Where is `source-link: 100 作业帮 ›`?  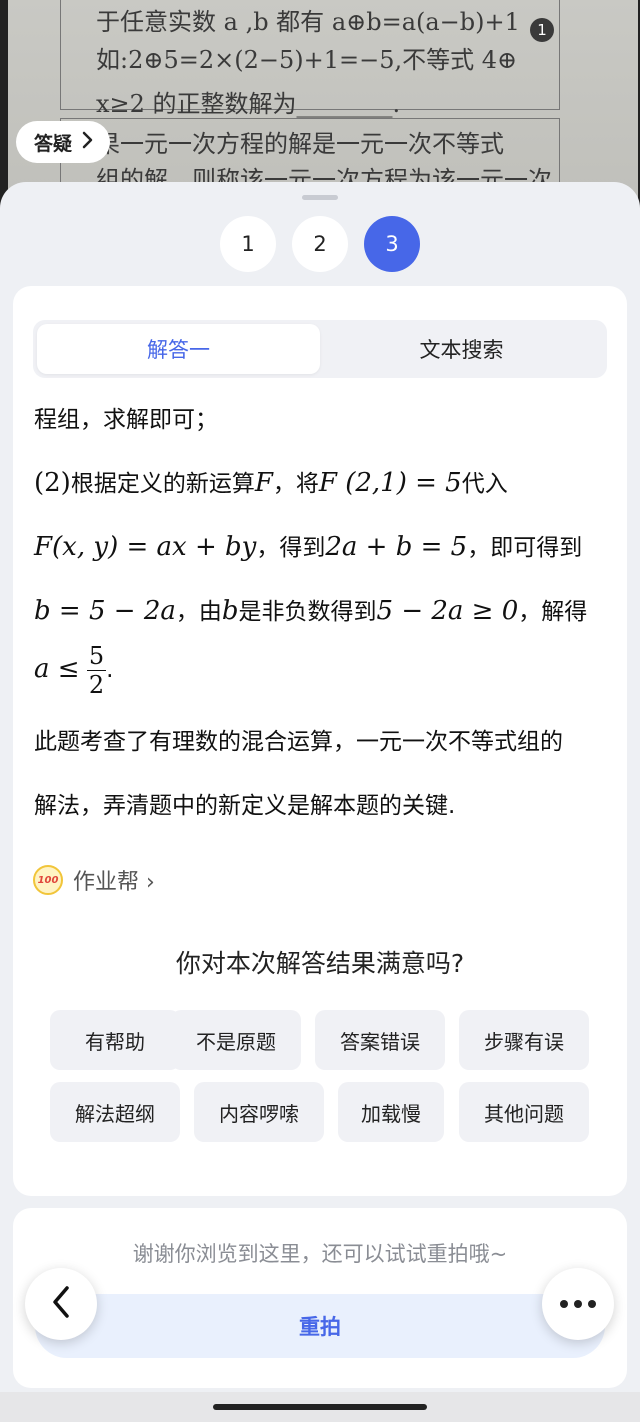 source-link: 100 作业帮 › is located at coordinates (94, 880).